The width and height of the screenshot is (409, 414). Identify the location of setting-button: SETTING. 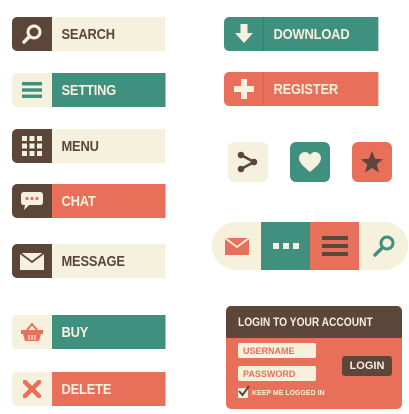
(98, 90).